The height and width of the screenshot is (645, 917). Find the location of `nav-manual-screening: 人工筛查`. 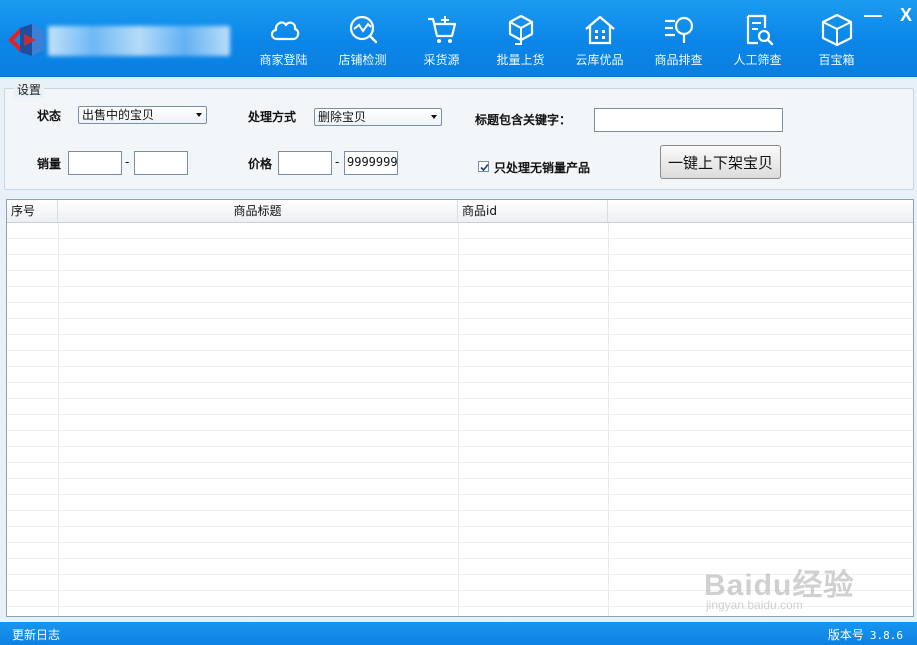

nav-manual-screening: 人工筛查 is located at coordinates (757, 38).